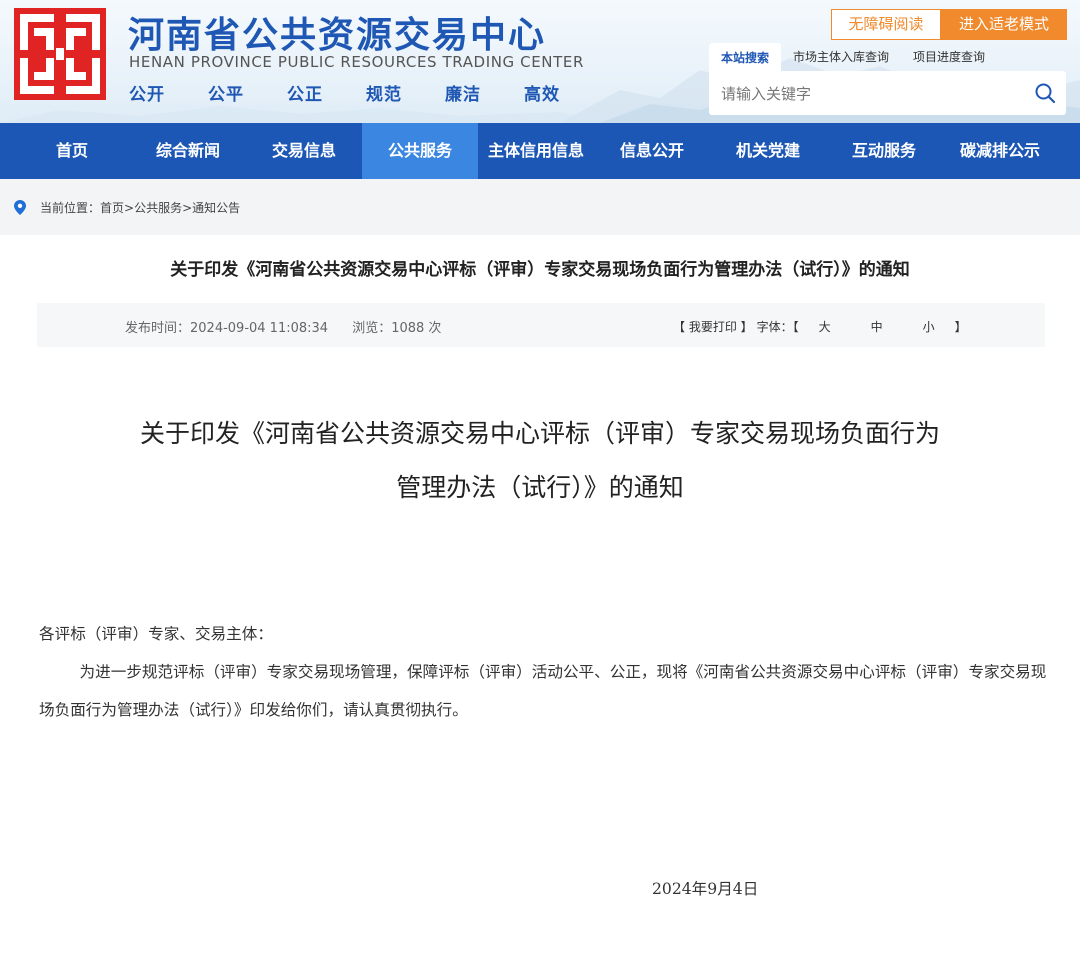 The width and height of the screenshot is (1080, 969). What do you see at coordinates (227, 328) in the screenshot?
I see `publish-time: 发布时间：2024-09-04 11:08:34` at bounding box center [227, 328].